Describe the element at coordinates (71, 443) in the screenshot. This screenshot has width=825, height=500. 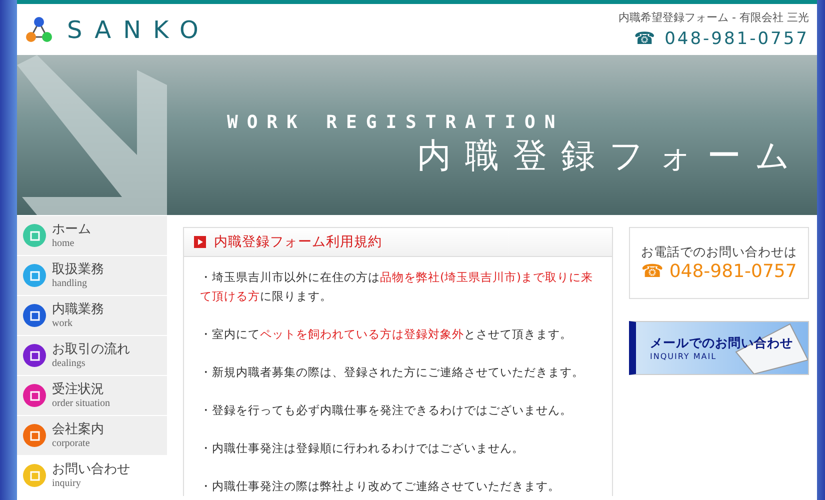
I see `nav-sublabel: corporate` at that location.